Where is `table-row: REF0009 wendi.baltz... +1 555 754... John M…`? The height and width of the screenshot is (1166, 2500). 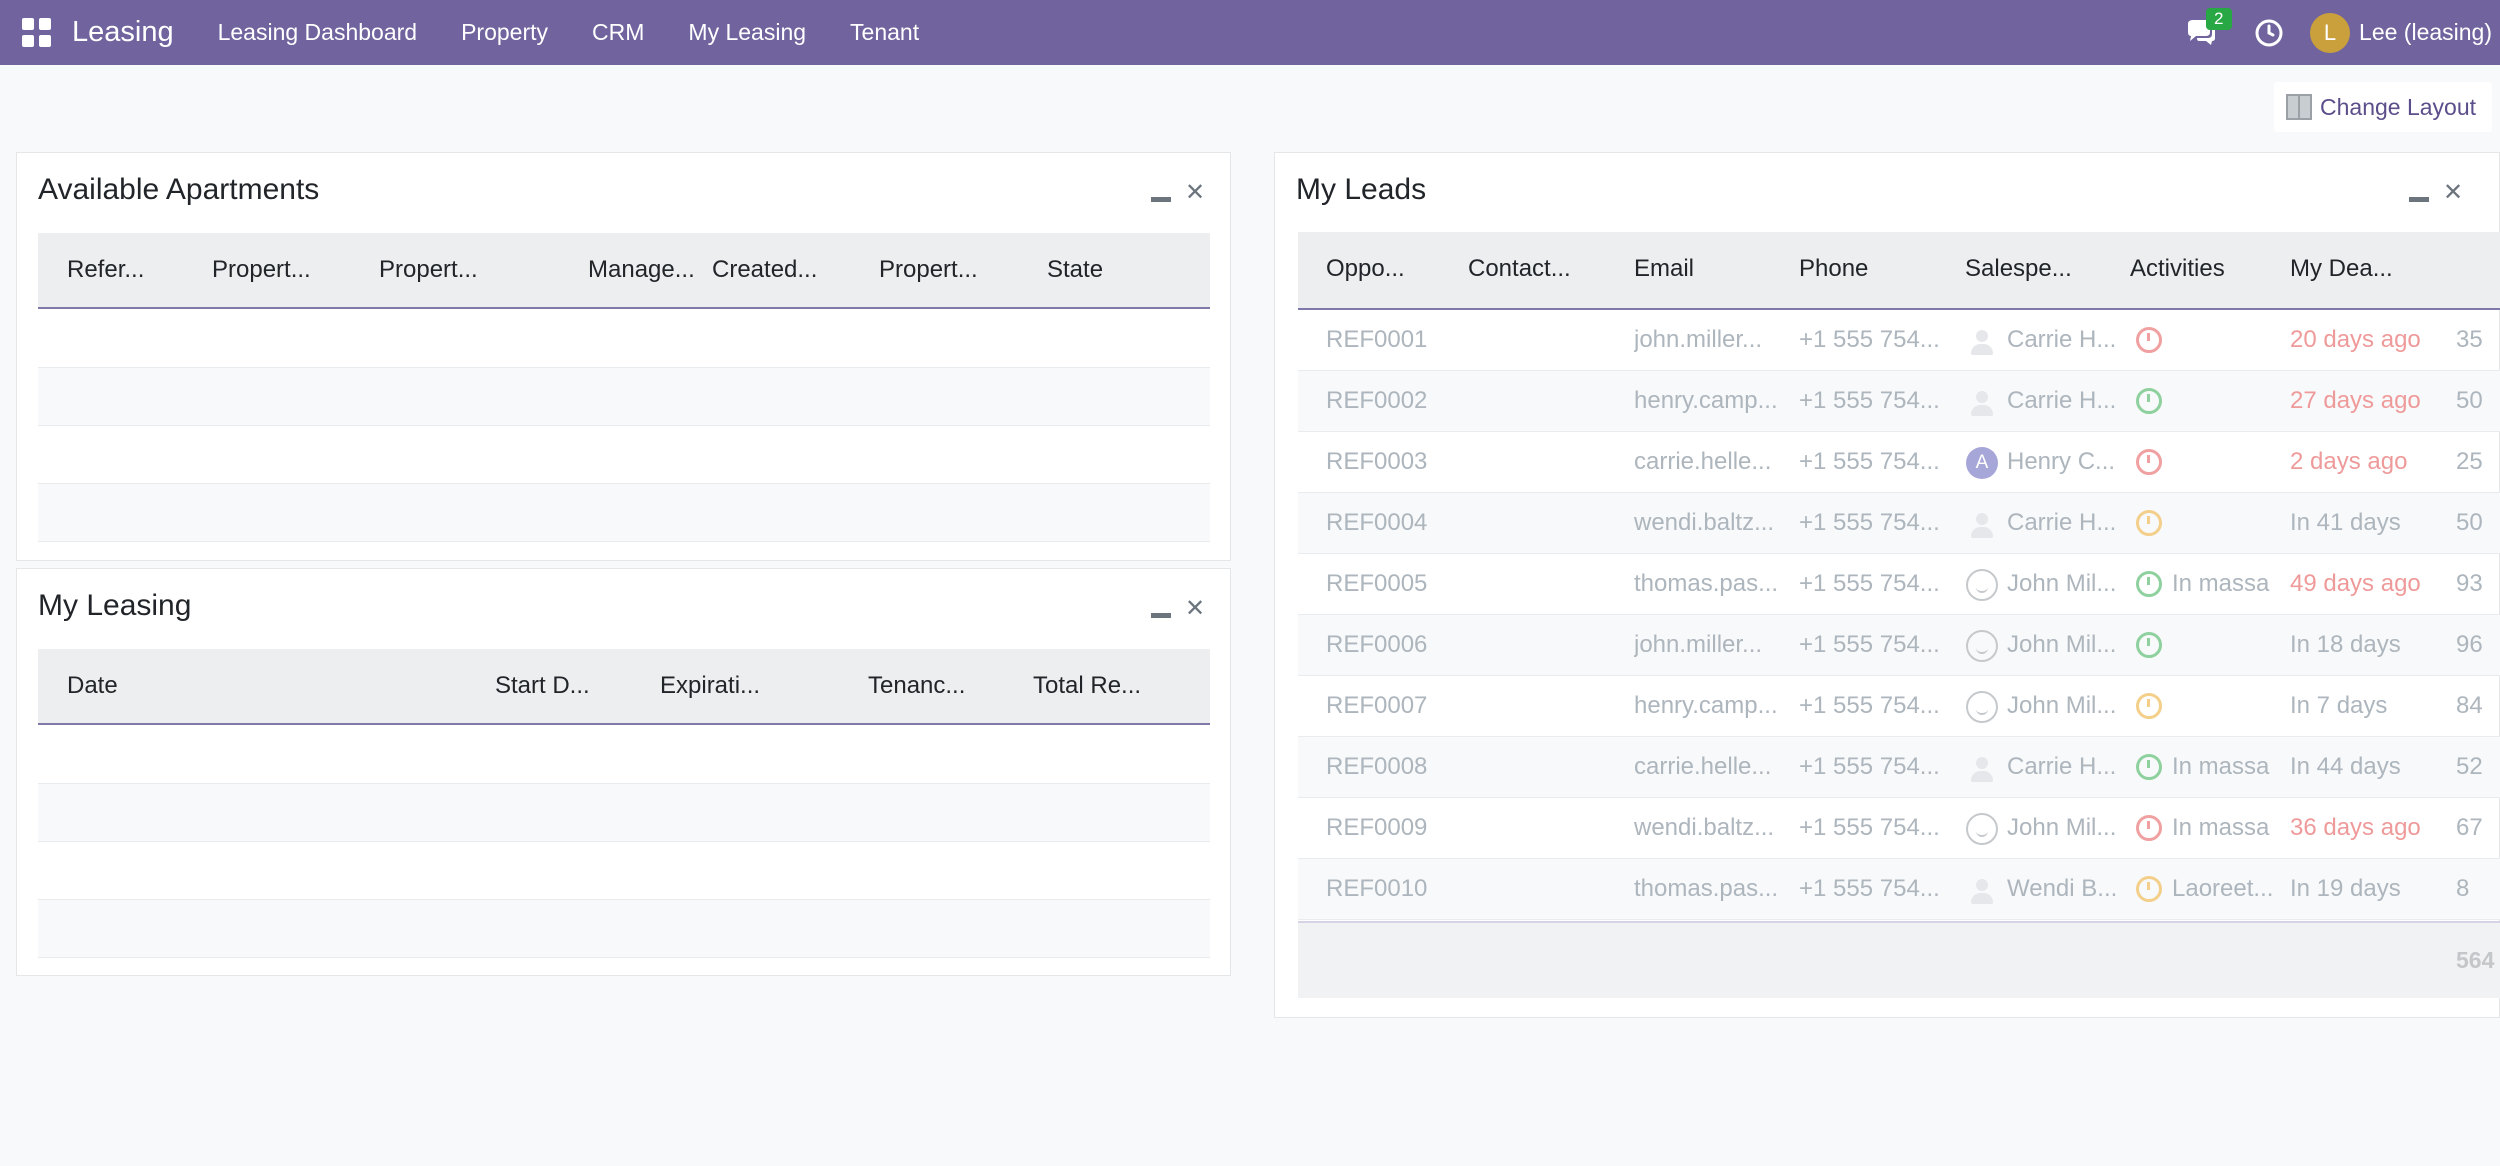 table-row: REF0009 wendi.baltz... +1 555 754... John M… is located at coordinates (1899, 828).